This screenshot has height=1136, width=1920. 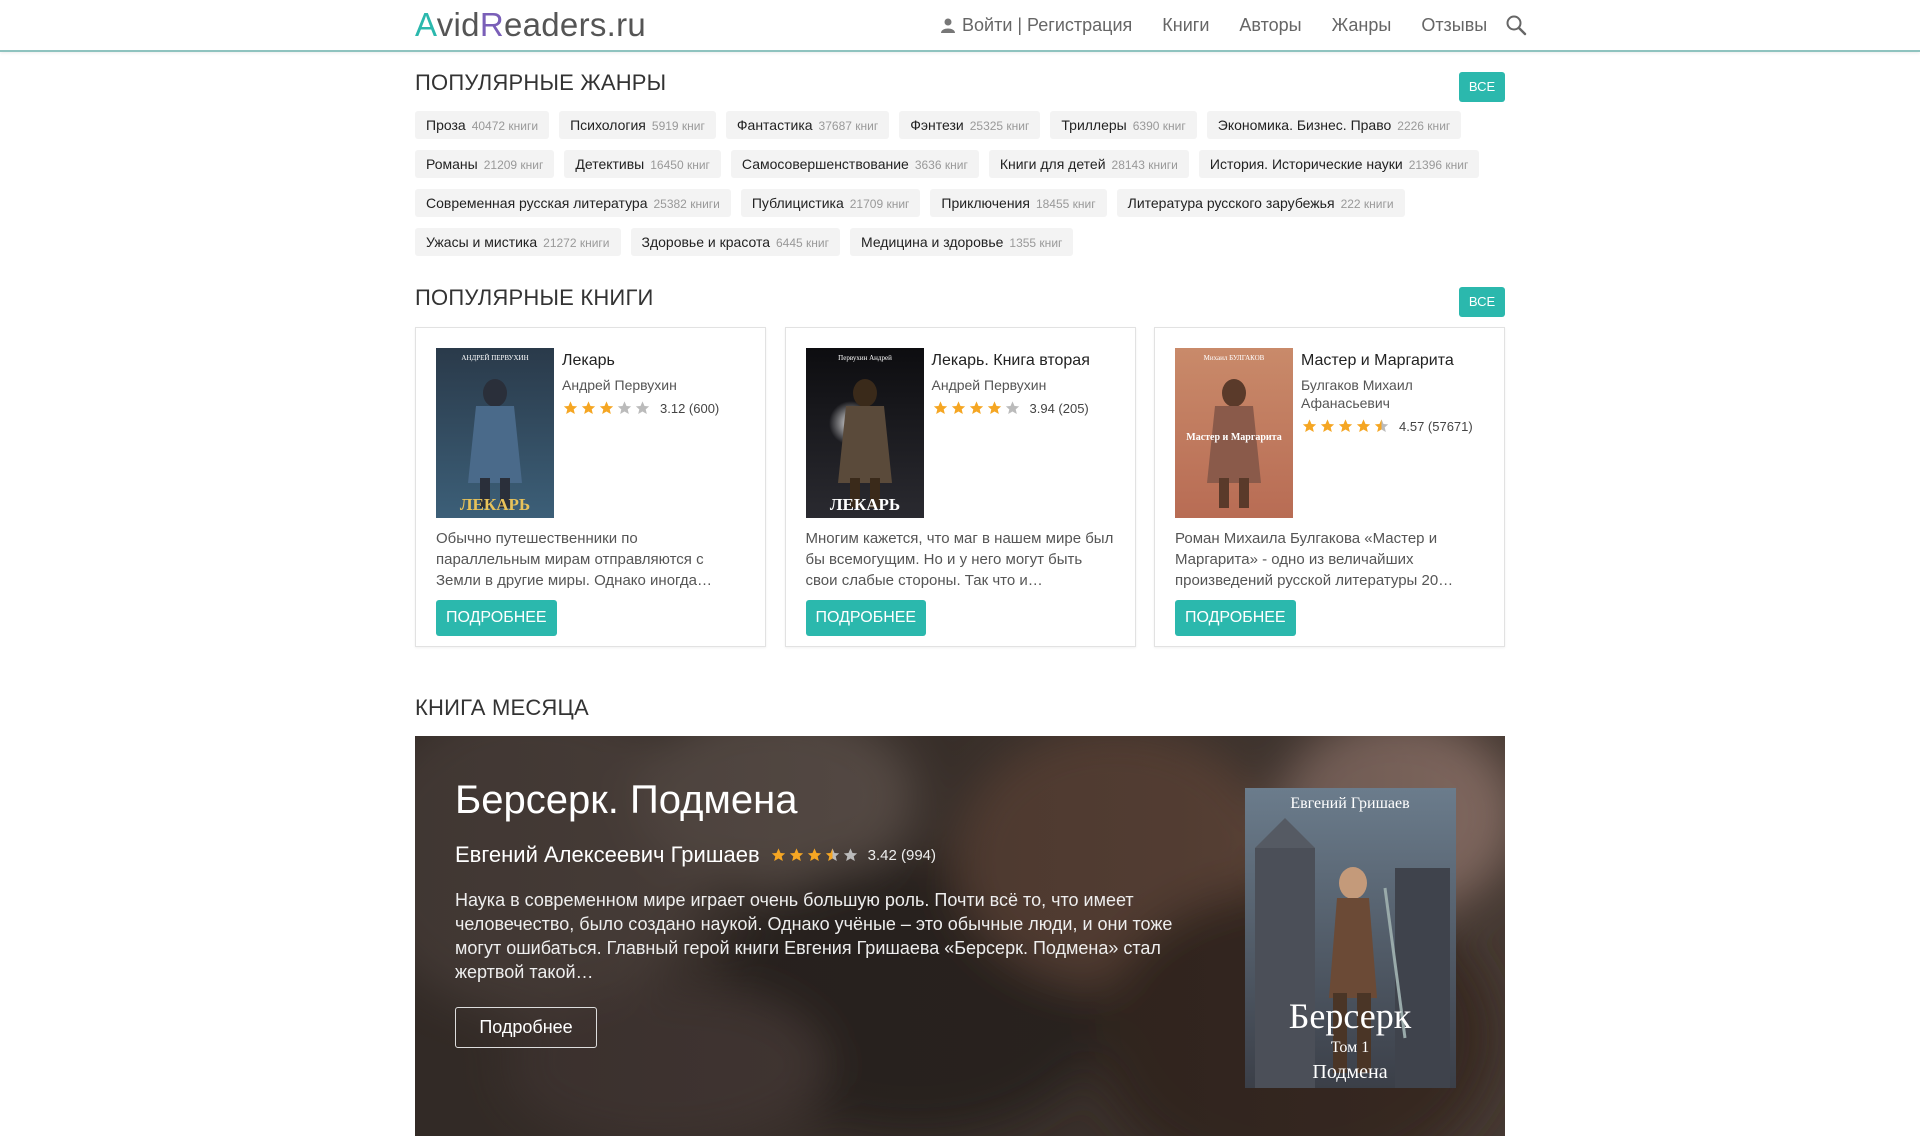 I want to click on genre-tag: История. Исторические науки 21396 книг, so click(x=1339, y=164).